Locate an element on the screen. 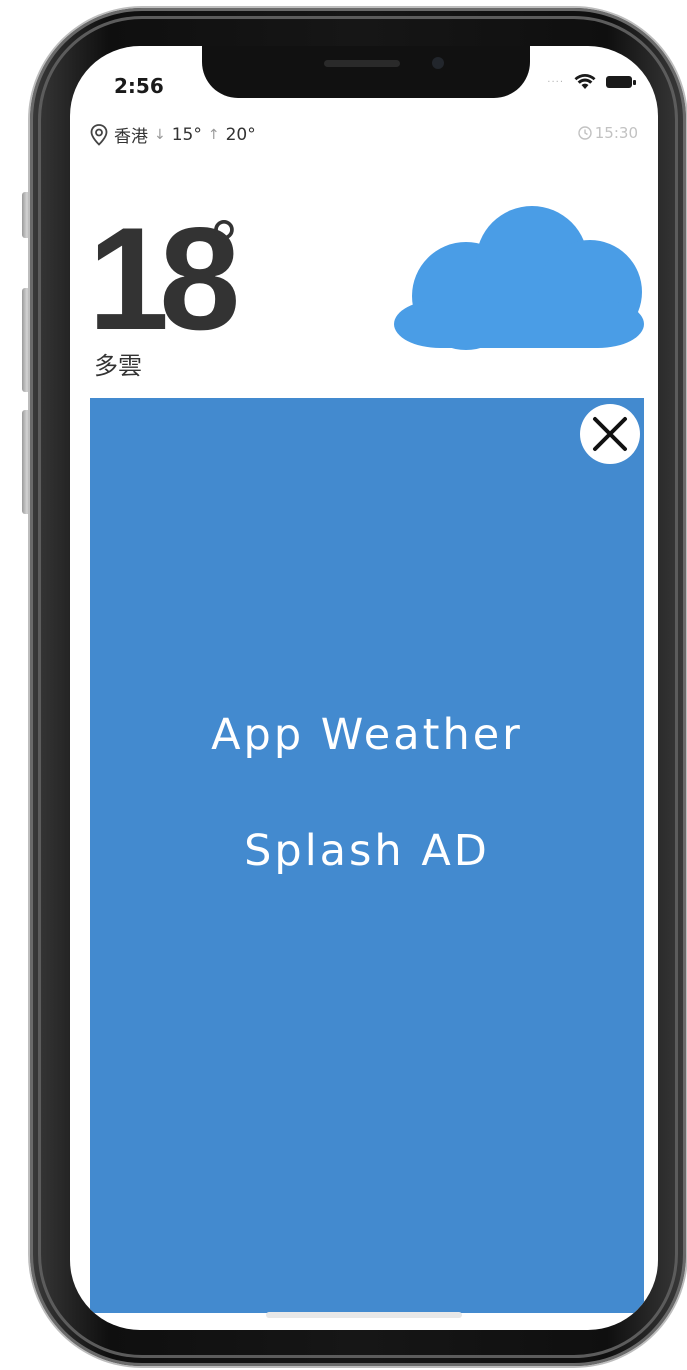 Image resolution: width=687 pixels, height=1370 pixels. ad-title-line1: App Weather is located at coordinates (367, 735).